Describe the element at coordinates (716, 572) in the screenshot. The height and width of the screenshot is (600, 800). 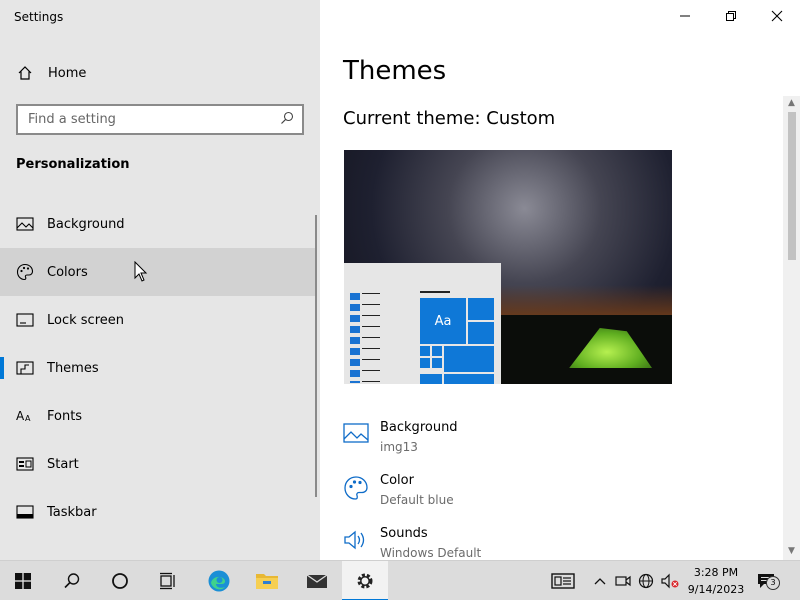
I see `clock-time: 3:28 PM` at that location.